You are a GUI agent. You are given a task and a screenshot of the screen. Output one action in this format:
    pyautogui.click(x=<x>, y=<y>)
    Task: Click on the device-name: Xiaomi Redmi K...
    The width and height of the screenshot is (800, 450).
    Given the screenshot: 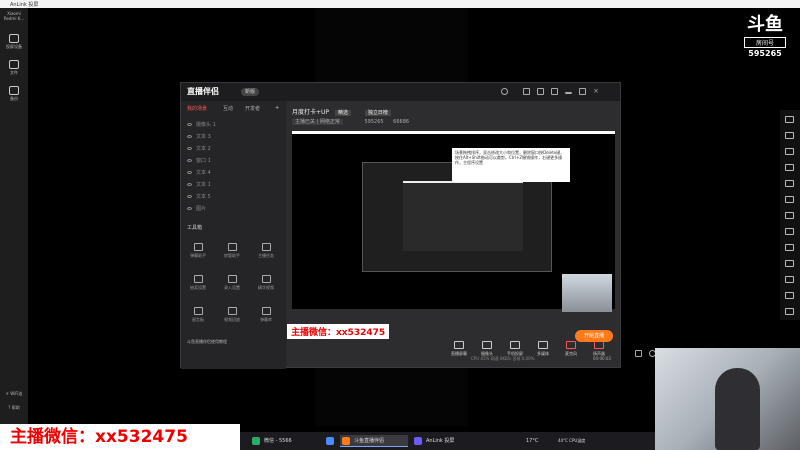 What is the action you would take?
    pyautogui.click(x=14, y=16)
    